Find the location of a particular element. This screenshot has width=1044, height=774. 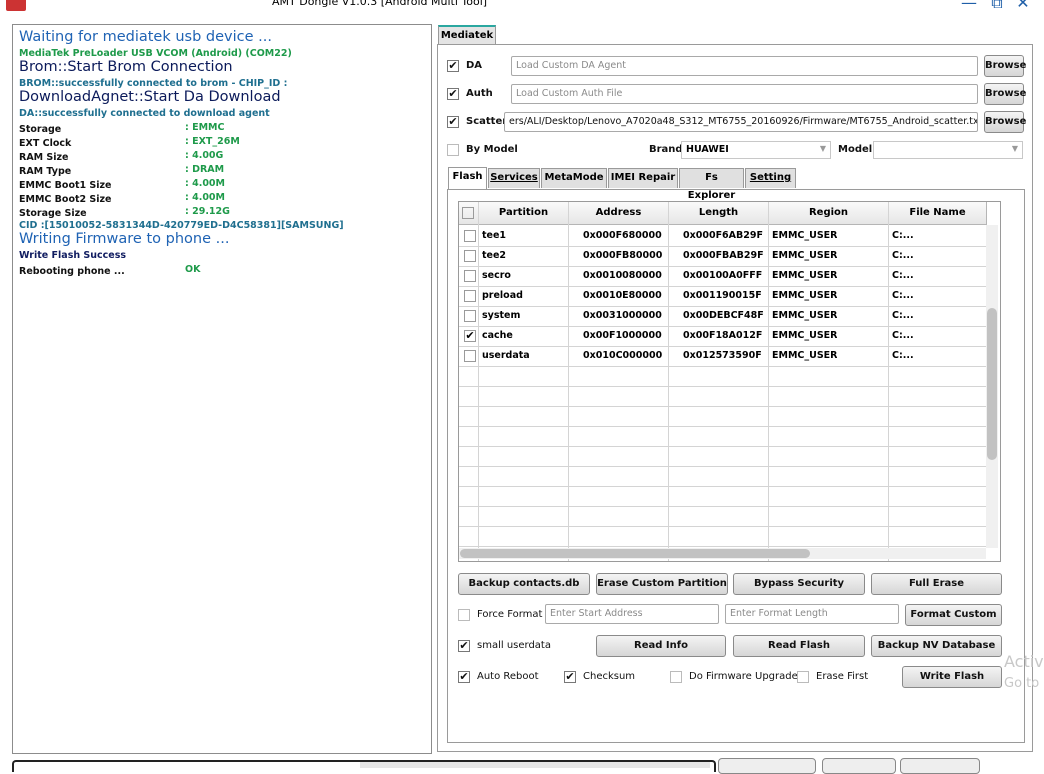

by-model-checkbox is located at coordinates (453, 150).